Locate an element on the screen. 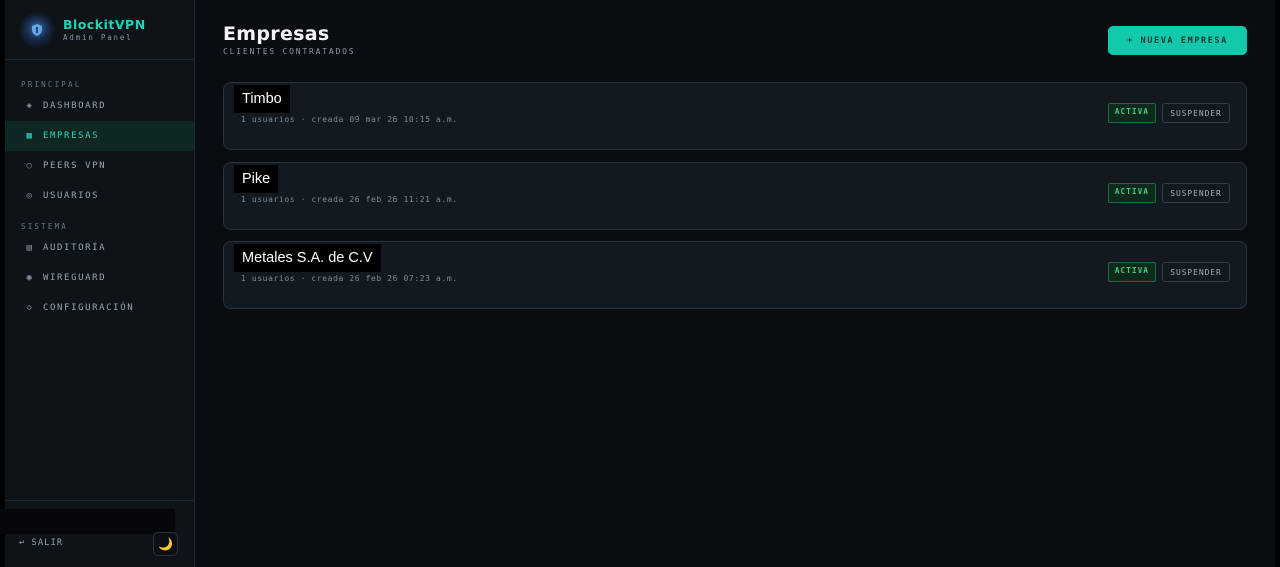 Image resolution: width=1280 pixels, height=567 pixels. building-icon: ▦ is located at coordinates (30, 136).